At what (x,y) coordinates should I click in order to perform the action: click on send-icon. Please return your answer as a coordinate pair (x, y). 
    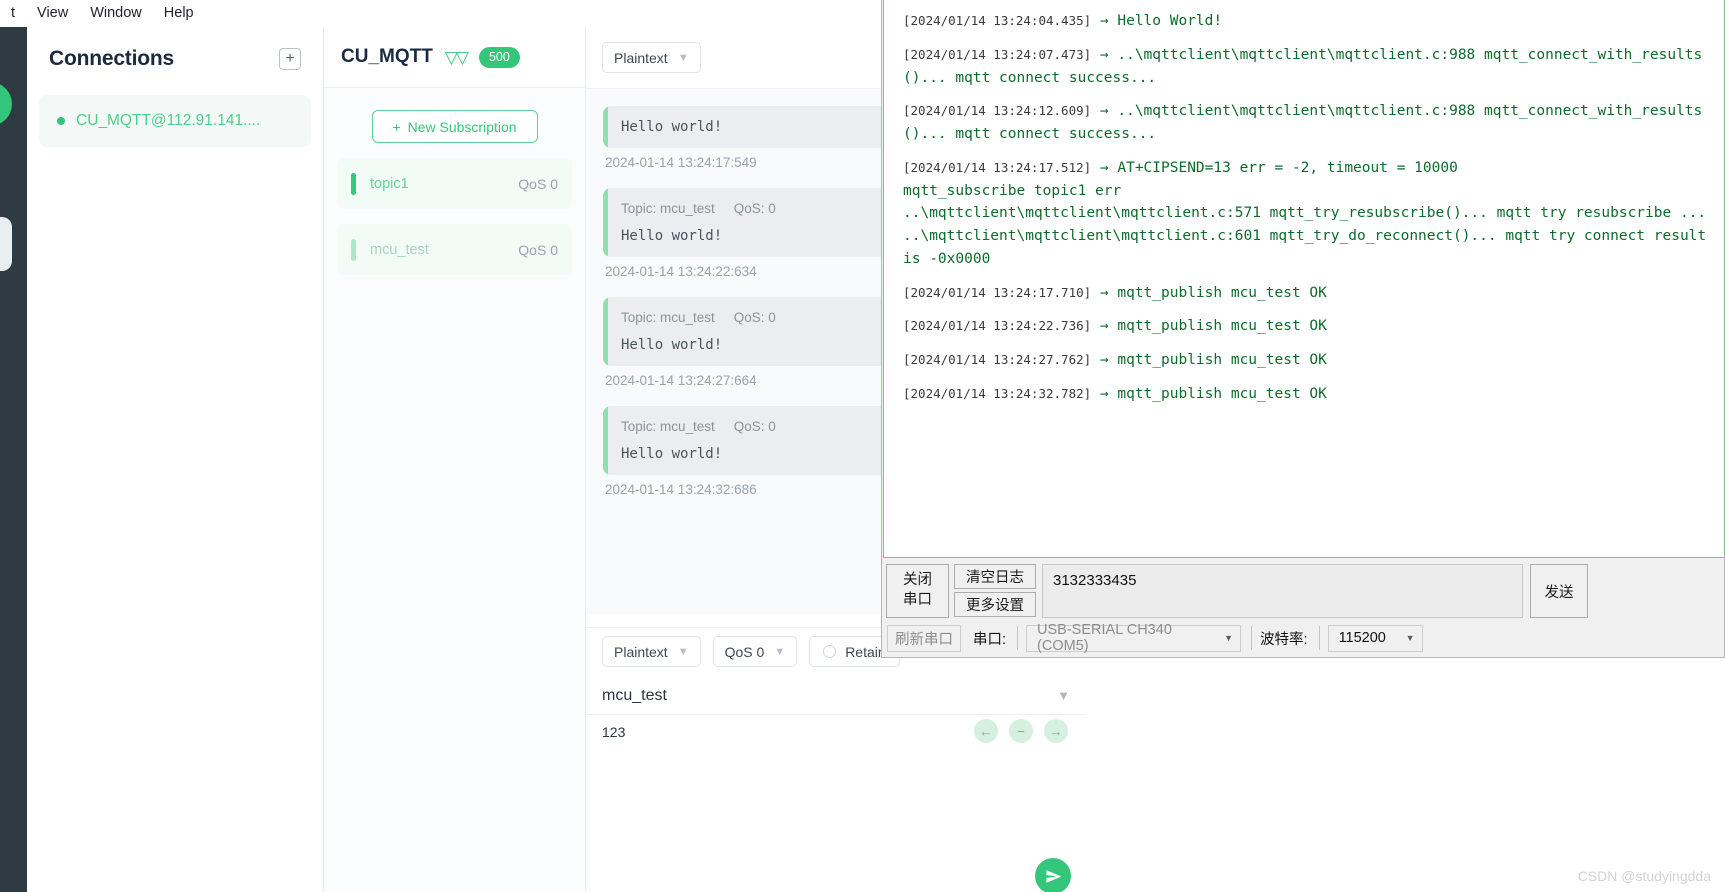
    Looking at the image, I should click on (1053, 876).